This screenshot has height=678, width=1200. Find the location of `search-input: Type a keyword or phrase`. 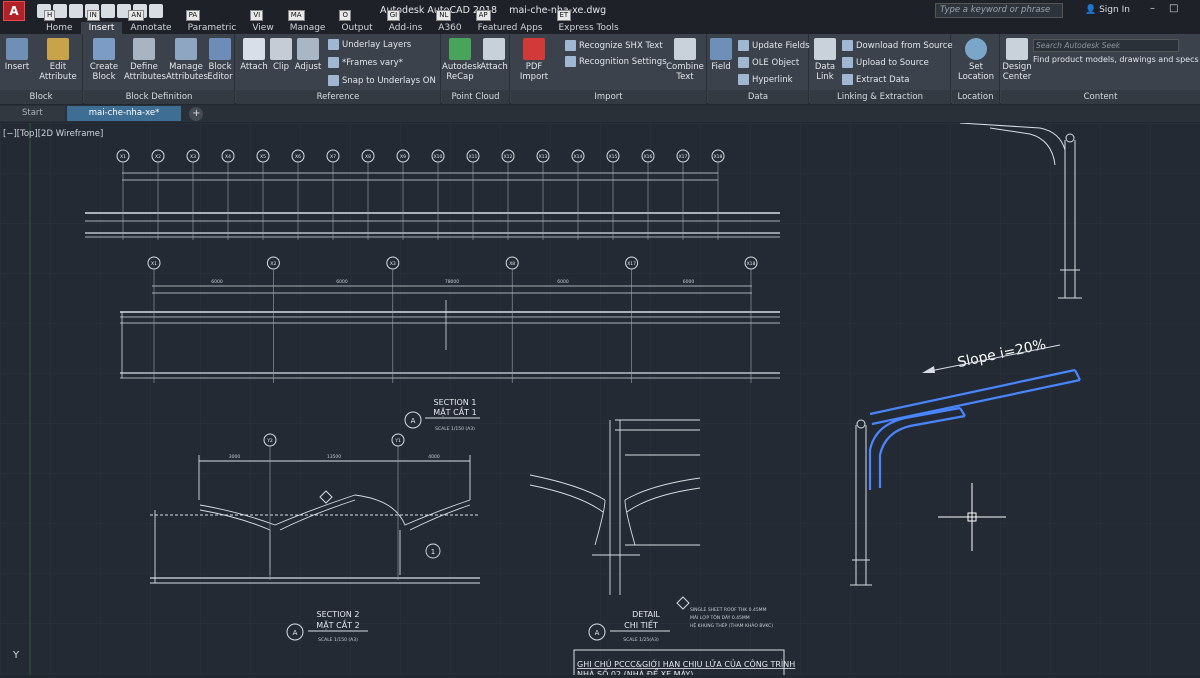

search-input: Type a keyword or phrase is located at coordinates (999, 10).